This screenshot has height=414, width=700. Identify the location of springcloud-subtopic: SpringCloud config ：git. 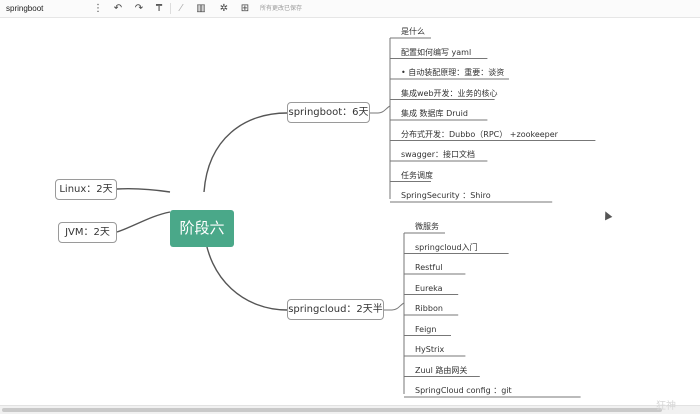
(463, 391).